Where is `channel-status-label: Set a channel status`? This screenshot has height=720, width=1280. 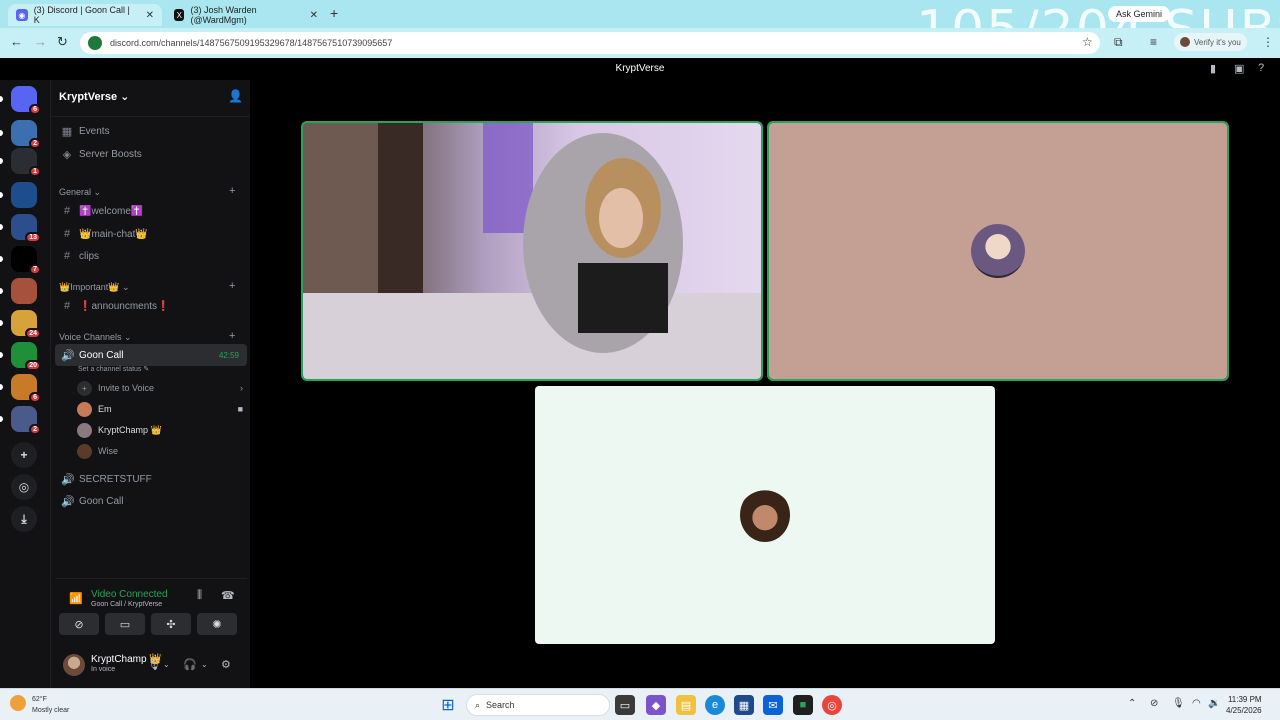 channel-status-label: Set a channel status is located at coordinates (110, 369).